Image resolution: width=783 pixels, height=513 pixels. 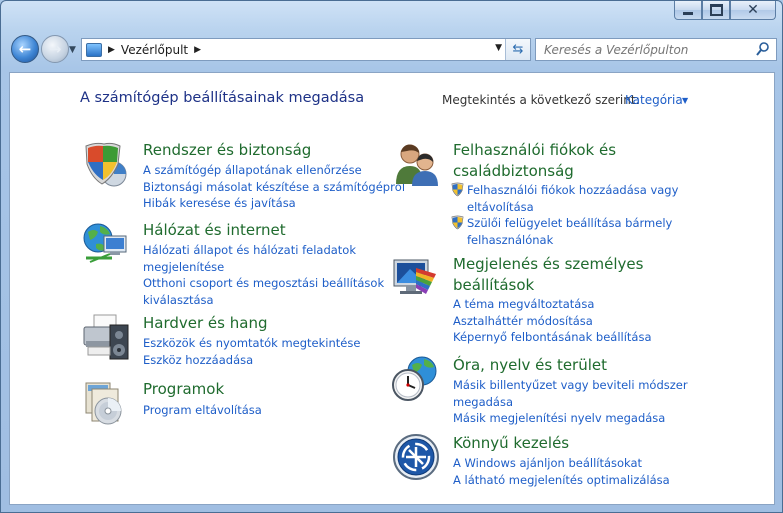 I want to click on programs-disc-icon, so click(x=106, y=403).